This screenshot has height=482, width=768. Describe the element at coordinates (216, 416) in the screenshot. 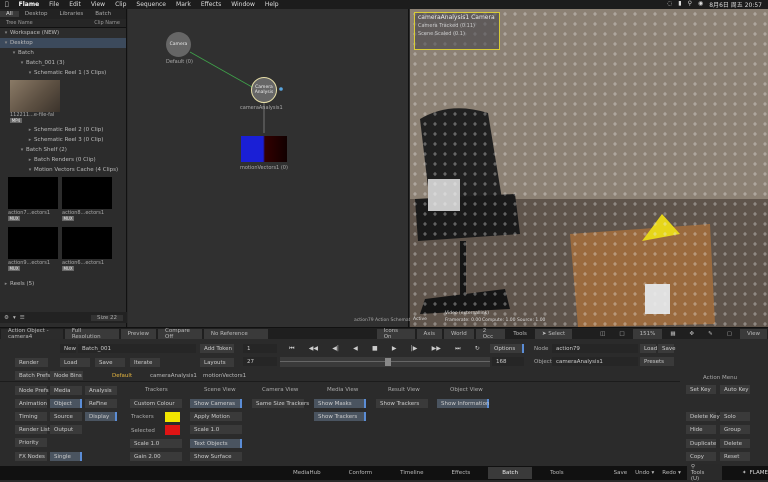

I see `apply-motion-button: Apply Motion` at that location.